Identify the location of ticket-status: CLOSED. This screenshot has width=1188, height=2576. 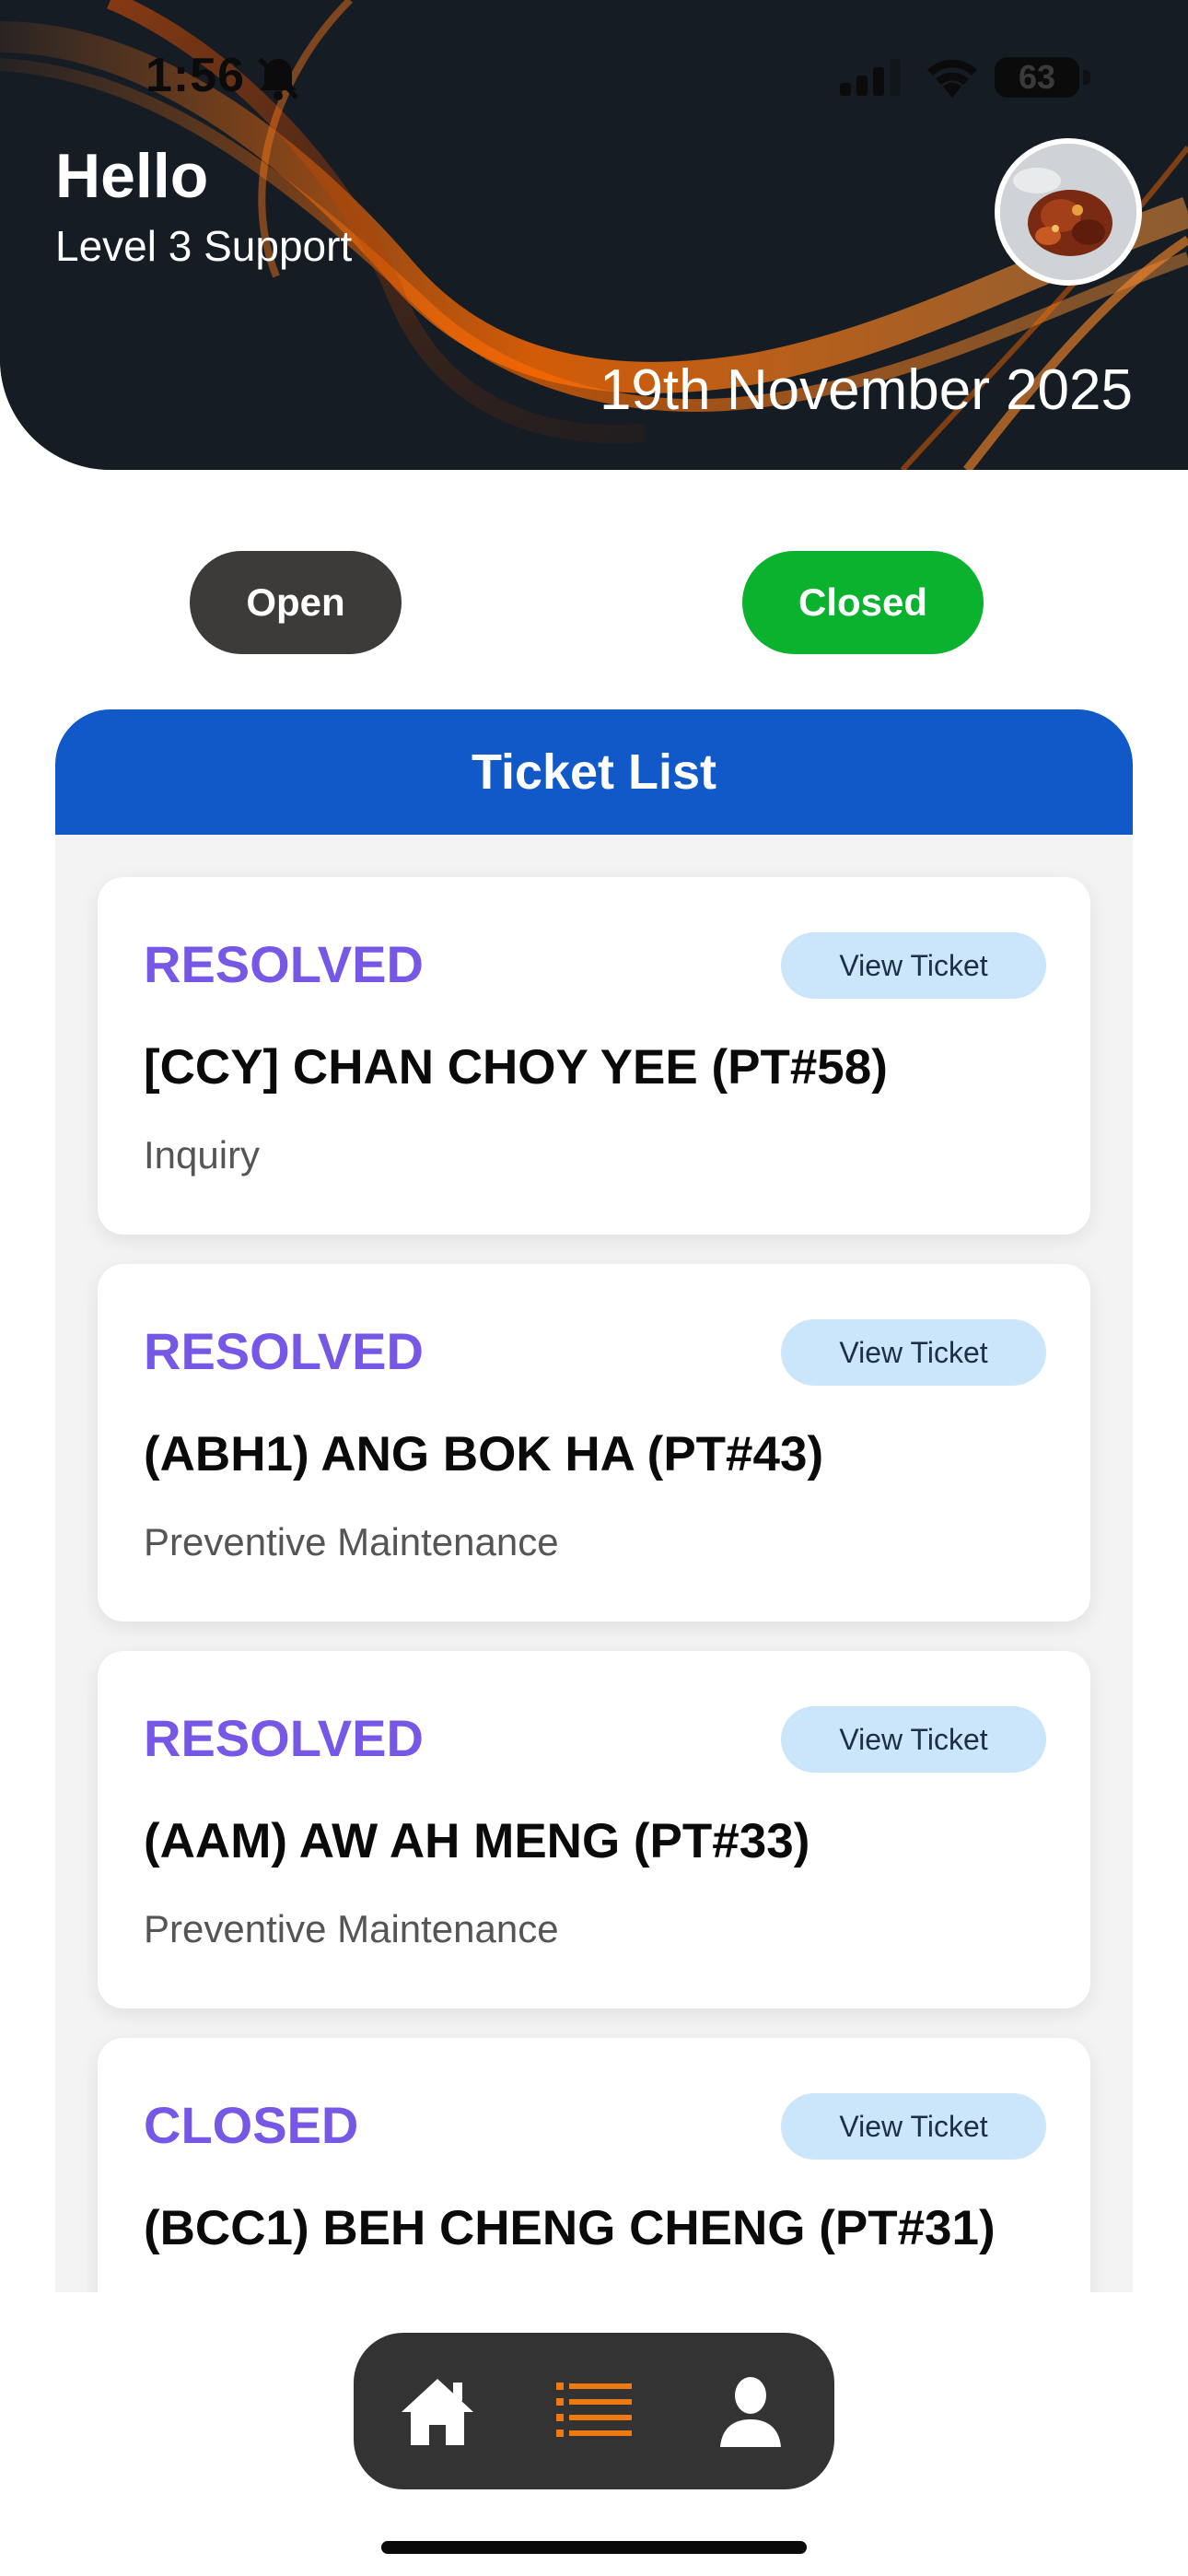
(251, 2125).